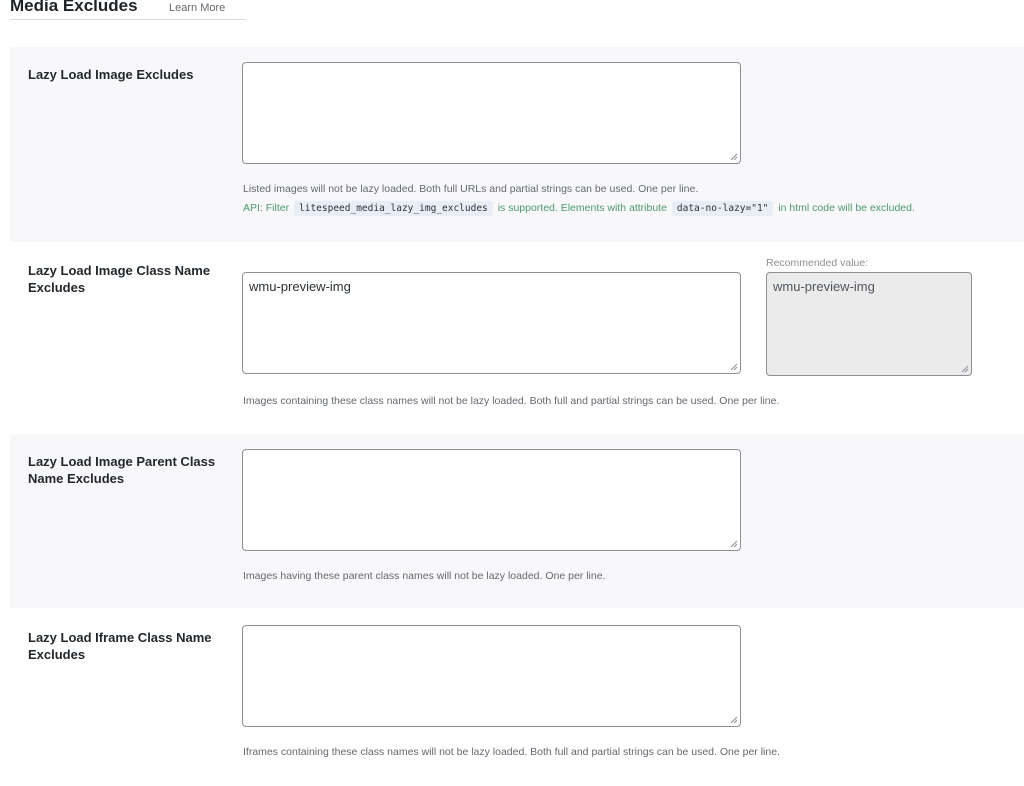 Image resolution: width=1024 pixels, height=786 pixels. I want to click on section-heading: Media Excludes Learn More, so click(128, 10).